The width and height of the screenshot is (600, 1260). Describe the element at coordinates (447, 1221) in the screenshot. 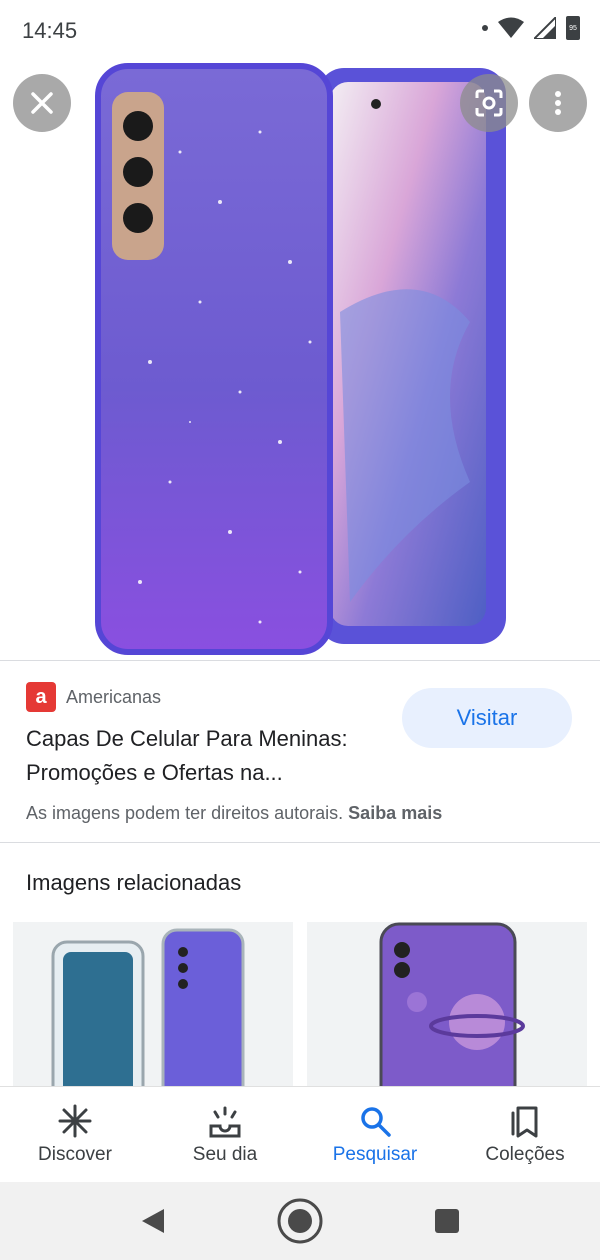

I see `recents-icon` at that location.